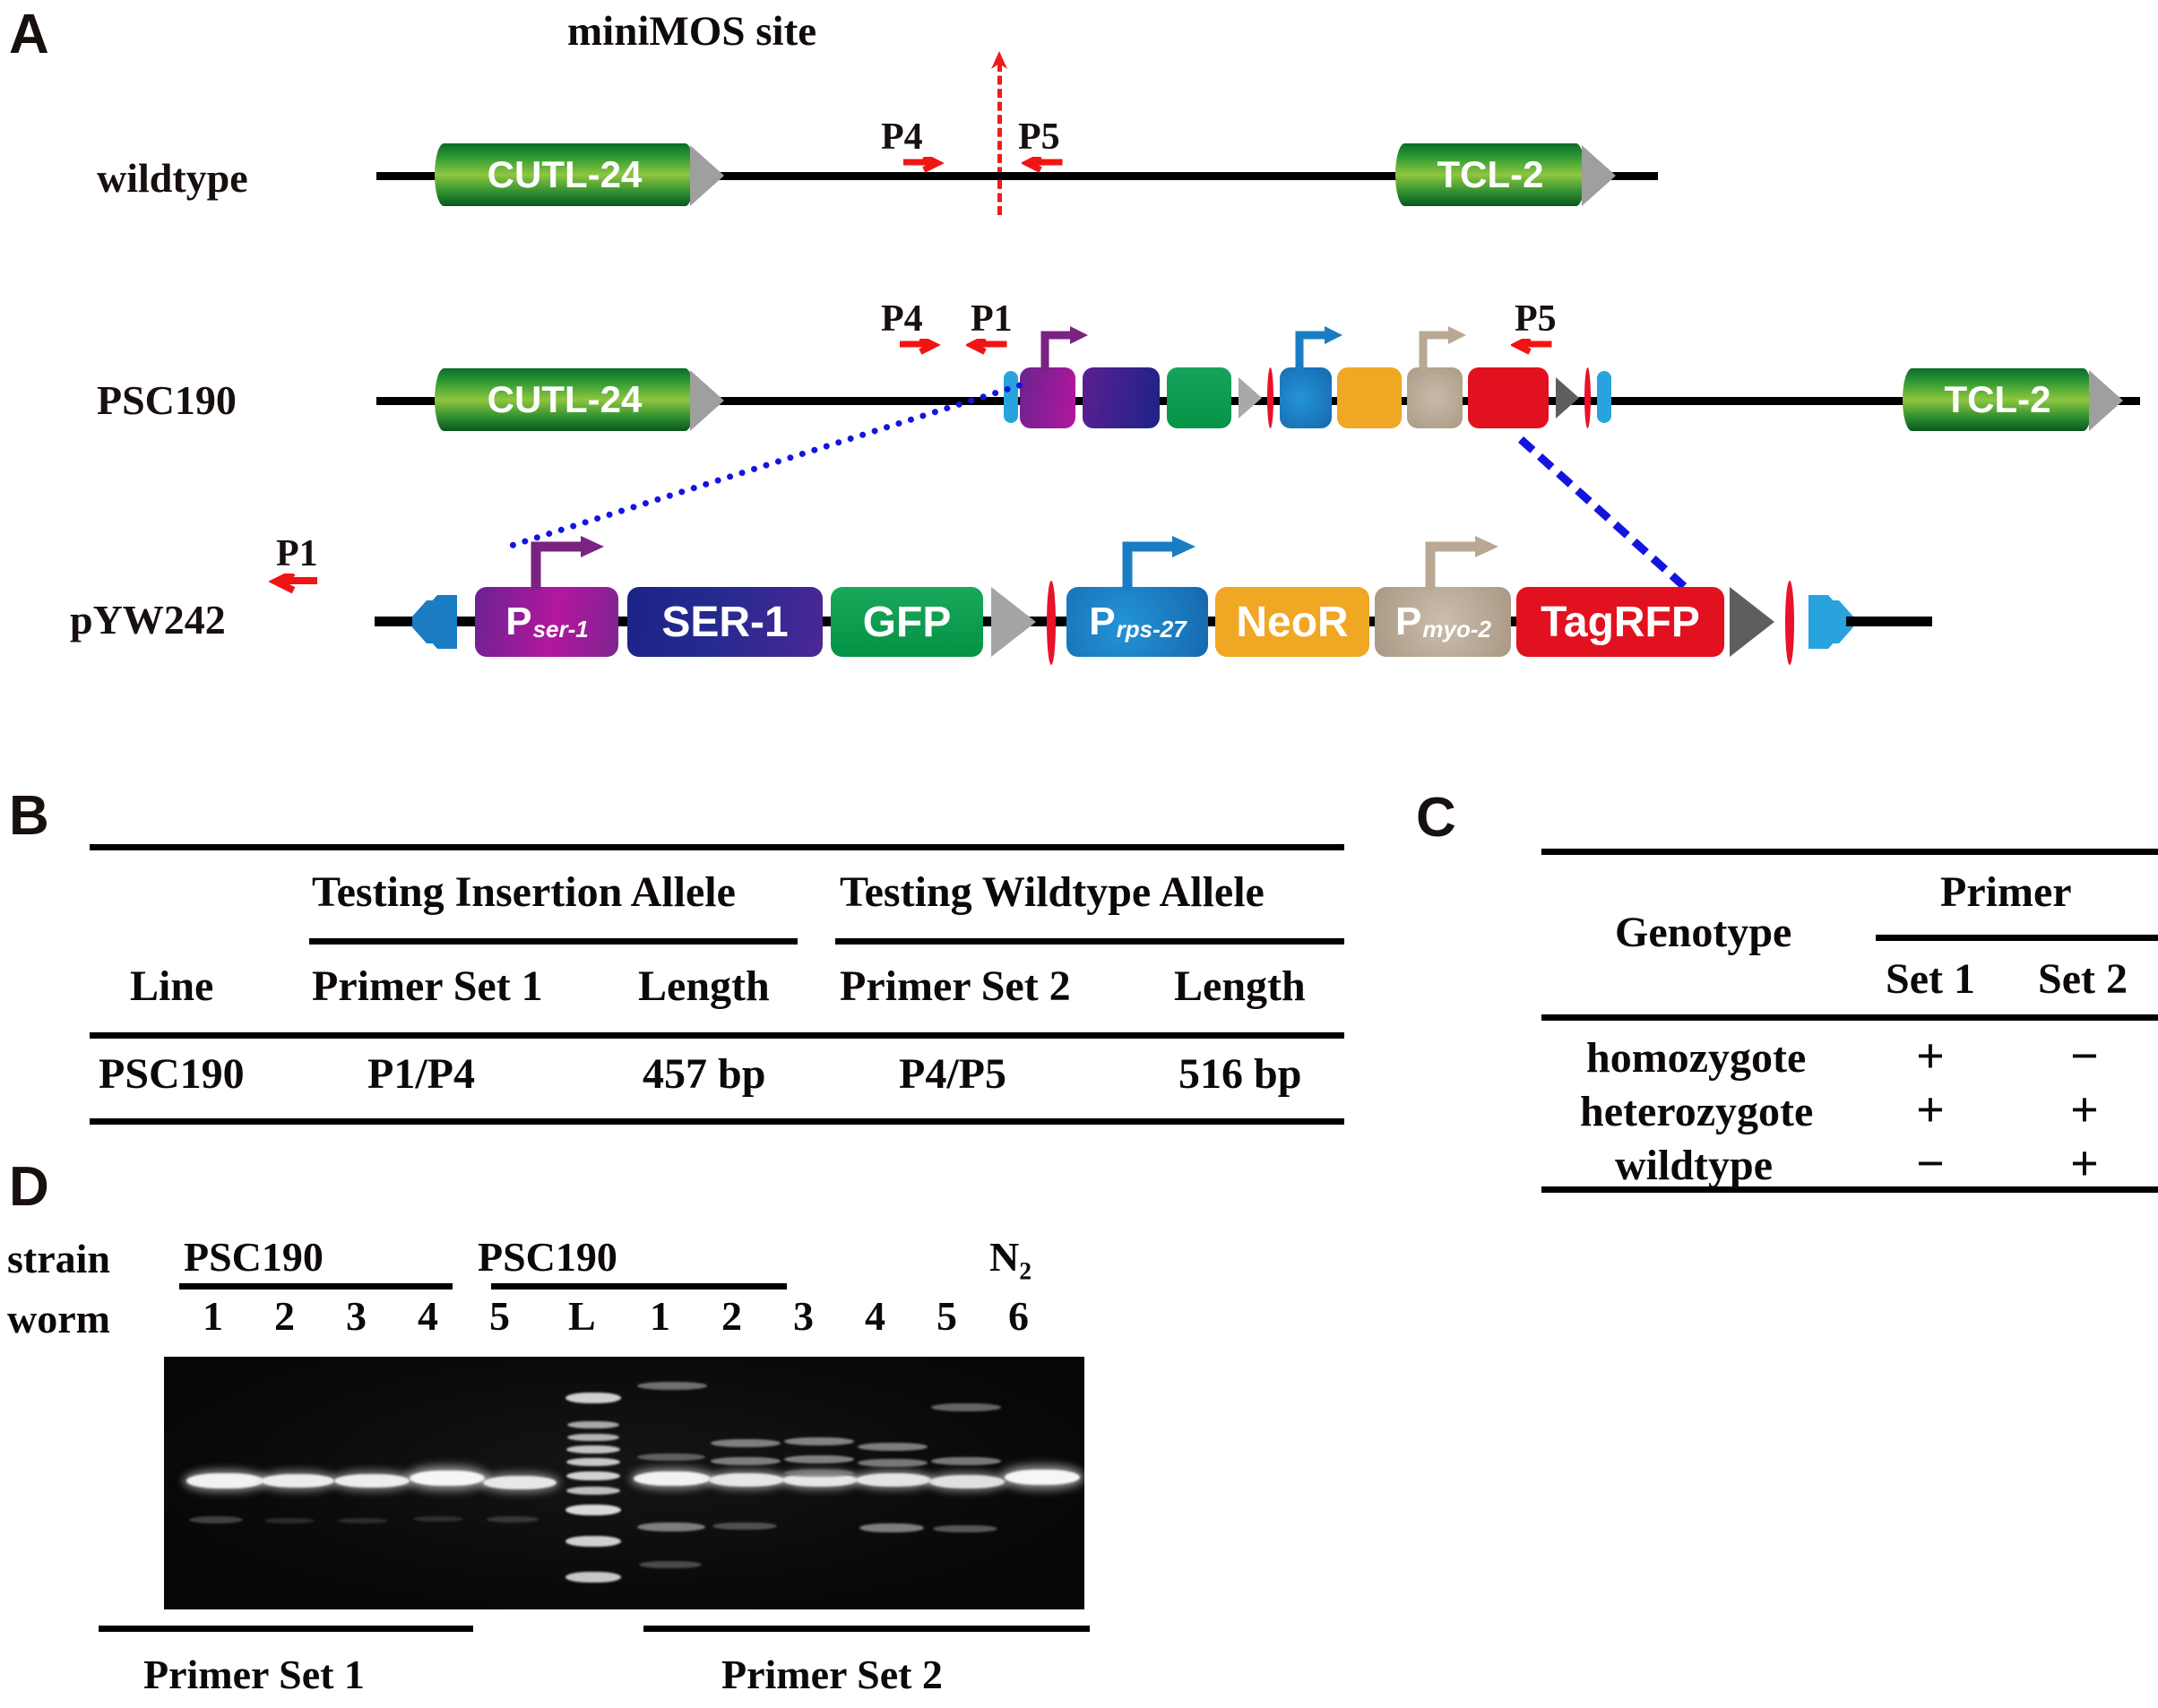 The image size is (2158, 1708). I want to click on primer-arrow-p4-right-icon, so click(924, 165).